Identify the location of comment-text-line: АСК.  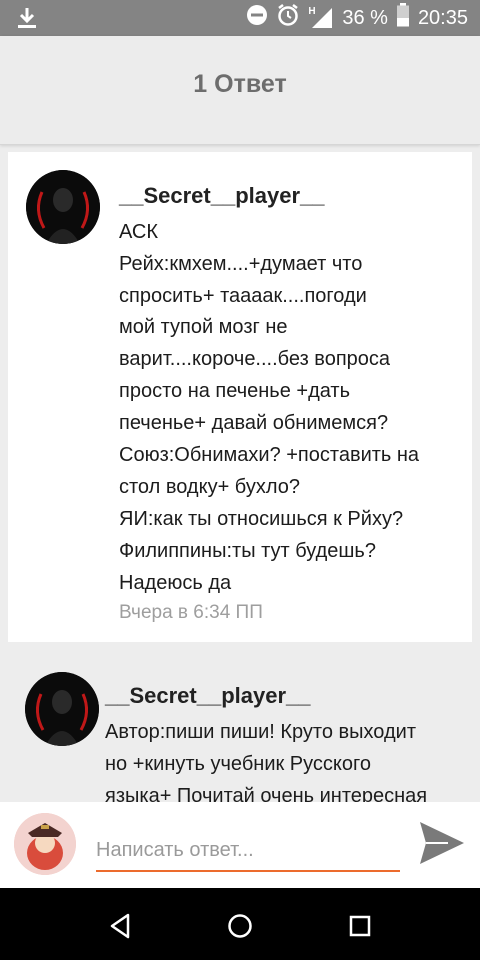
(138, 232).